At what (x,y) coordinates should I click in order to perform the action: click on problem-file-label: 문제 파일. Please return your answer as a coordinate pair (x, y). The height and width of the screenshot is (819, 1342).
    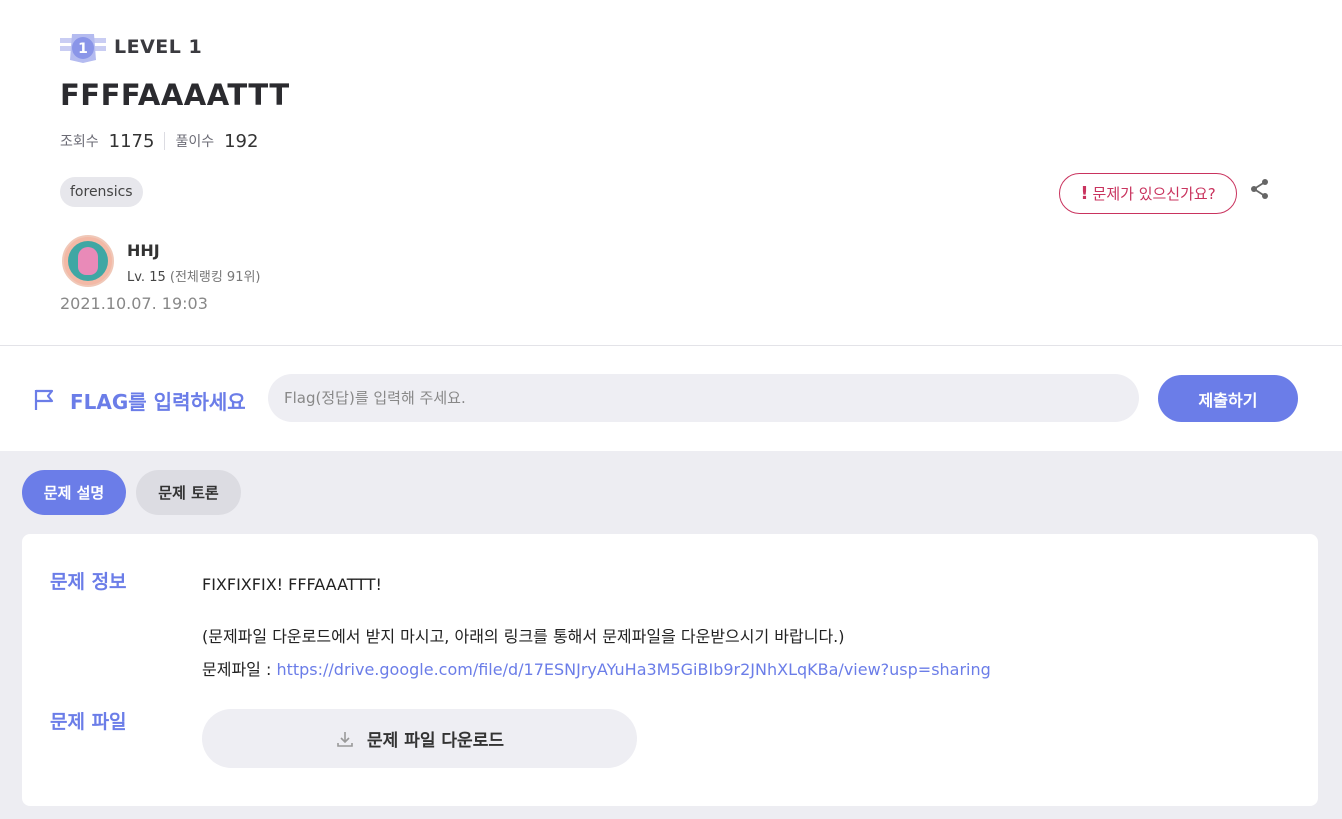
    Looking at the image, I should click on (88, 722).